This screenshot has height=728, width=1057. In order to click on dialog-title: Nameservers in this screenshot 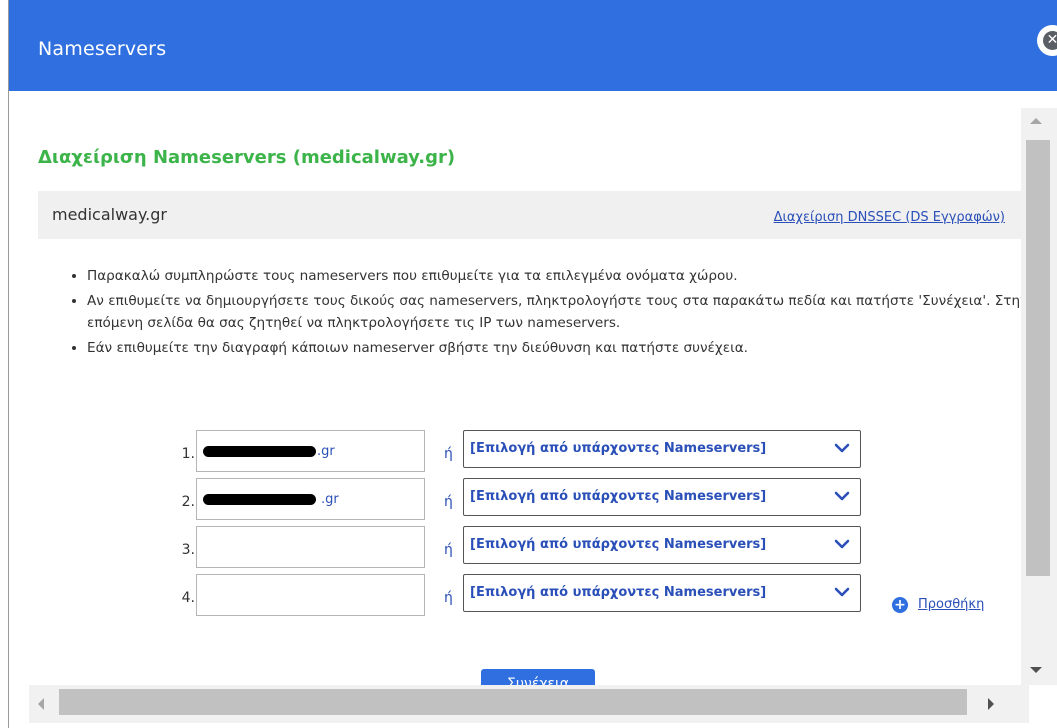, I will do `click(102, 49)`.